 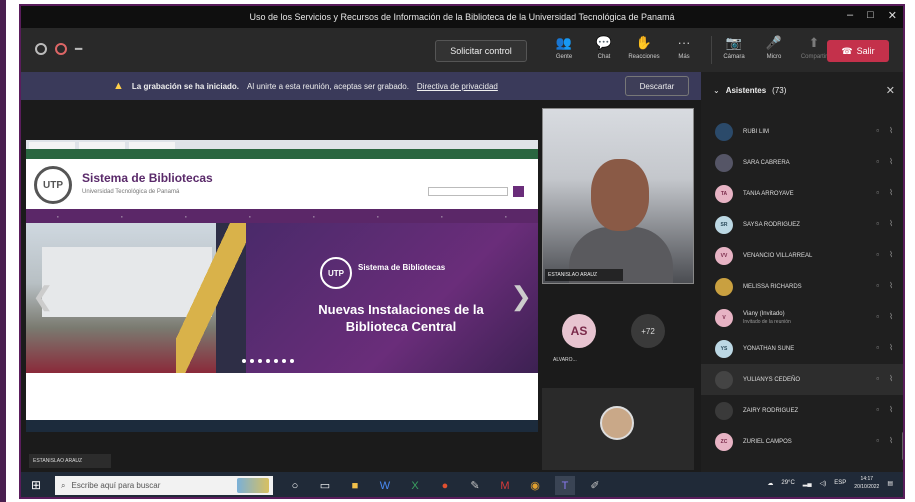 I want to click on close-window-icon: ✕, so click(x=892, y=15).